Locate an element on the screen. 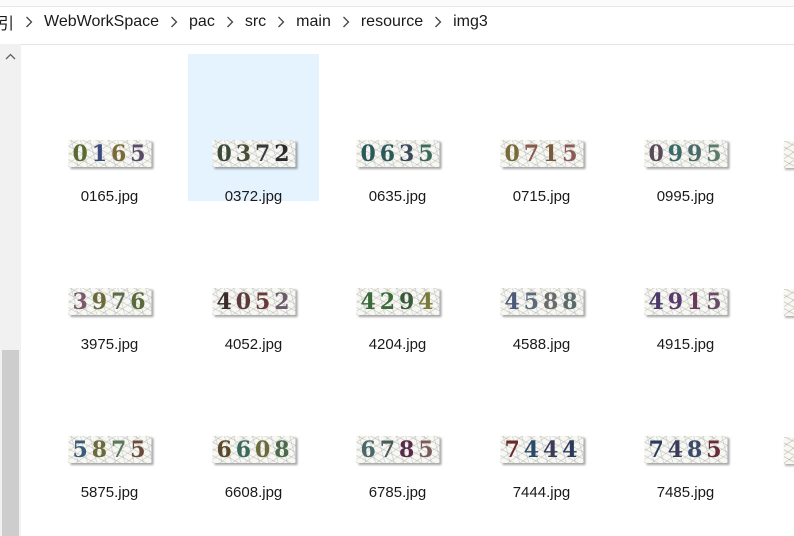 The width and height of the screenshot is (794, 536). captcha-code: 0995 is located at coordinates (685, 153).